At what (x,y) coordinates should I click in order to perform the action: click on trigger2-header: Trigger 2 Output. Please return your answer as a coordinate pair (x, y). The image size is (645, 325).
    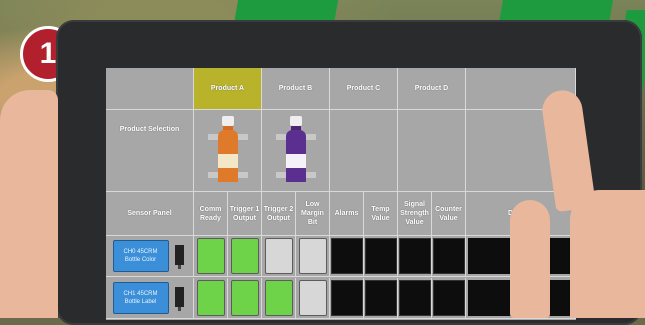
    Looking at the image, I should click on (279, 214).